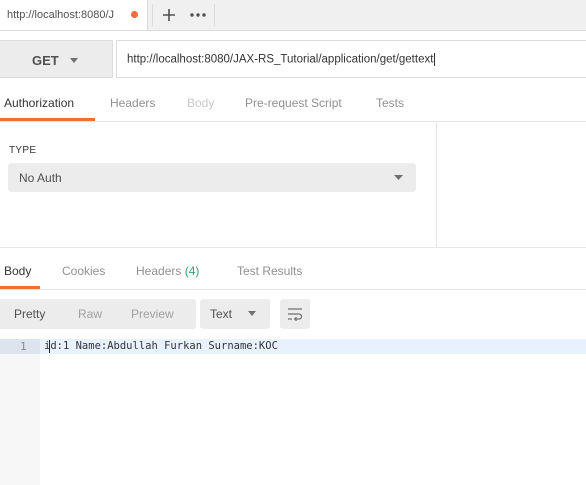 Image resolution: width=586 pixels, height=485 pixels. I want to click on headers-count-badge: (4), so click(192, 271).